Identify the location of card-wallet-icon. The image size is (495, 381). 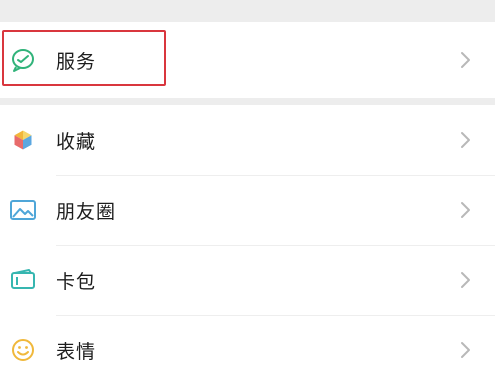
(23, 280).